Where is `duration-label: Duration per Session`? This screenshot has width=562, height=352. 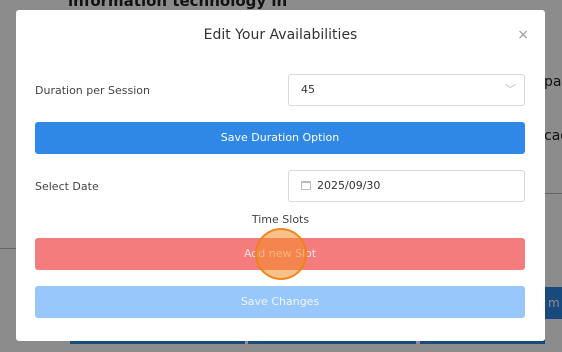
duration-label: Duration per Session is located at coordinates (93, 90).